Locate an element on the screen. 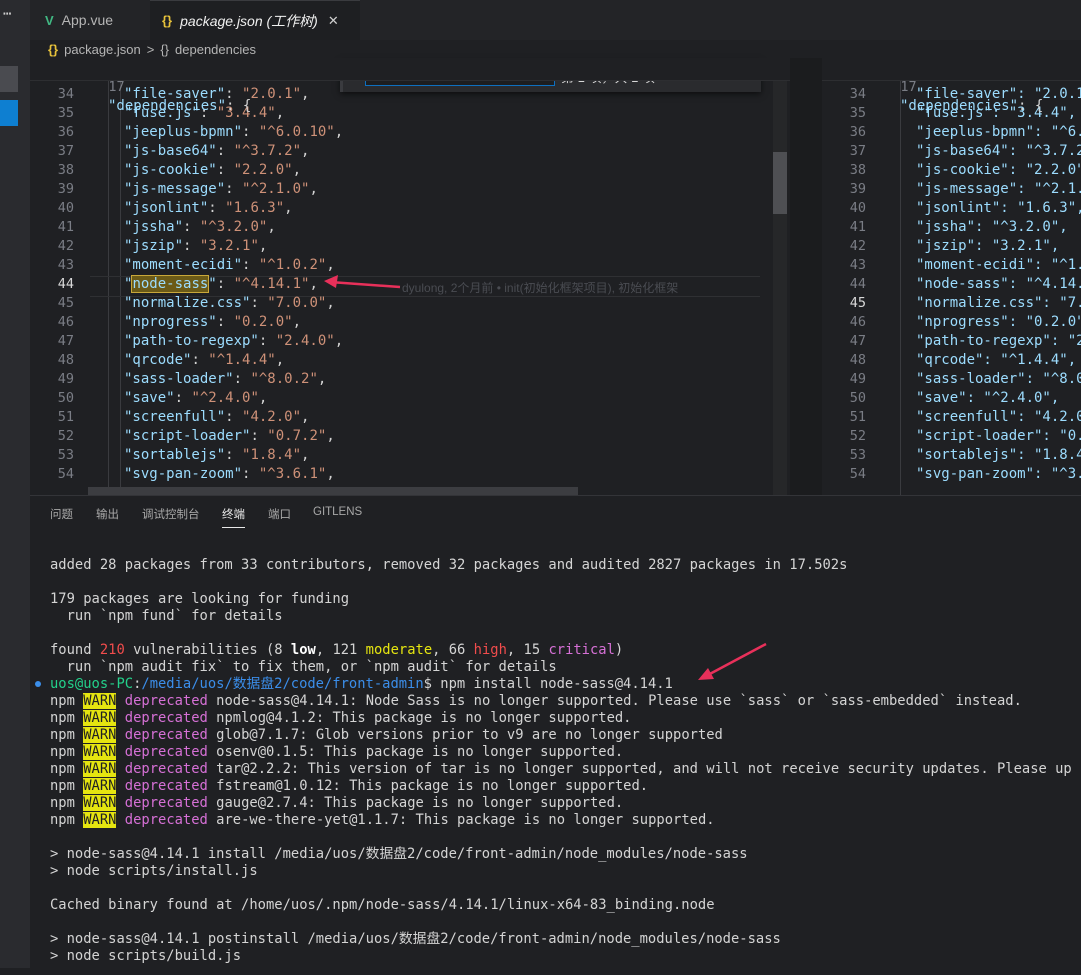  line-number: 43 is located at coordinates (857, 265).